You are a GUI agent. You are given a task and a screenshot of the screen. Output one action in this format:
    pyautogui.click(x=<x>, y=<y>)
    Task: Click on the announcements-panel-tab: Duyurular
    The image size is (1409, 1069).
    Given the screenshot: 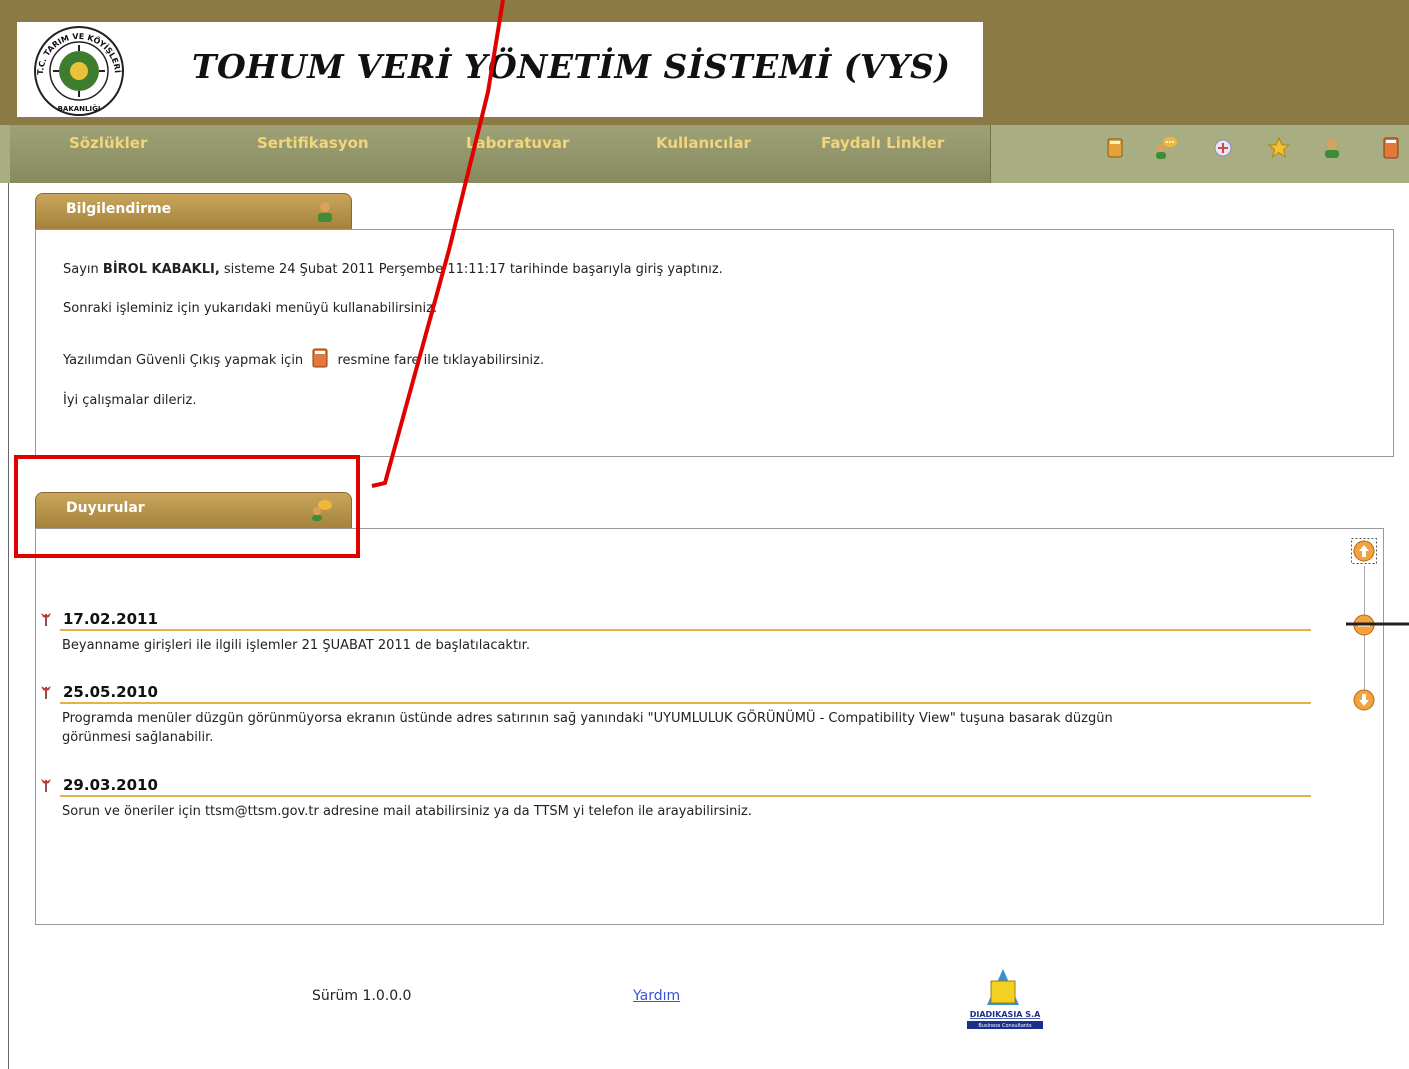 What is the action you would take?
    pyautogui.click(x=193, y=510)
    